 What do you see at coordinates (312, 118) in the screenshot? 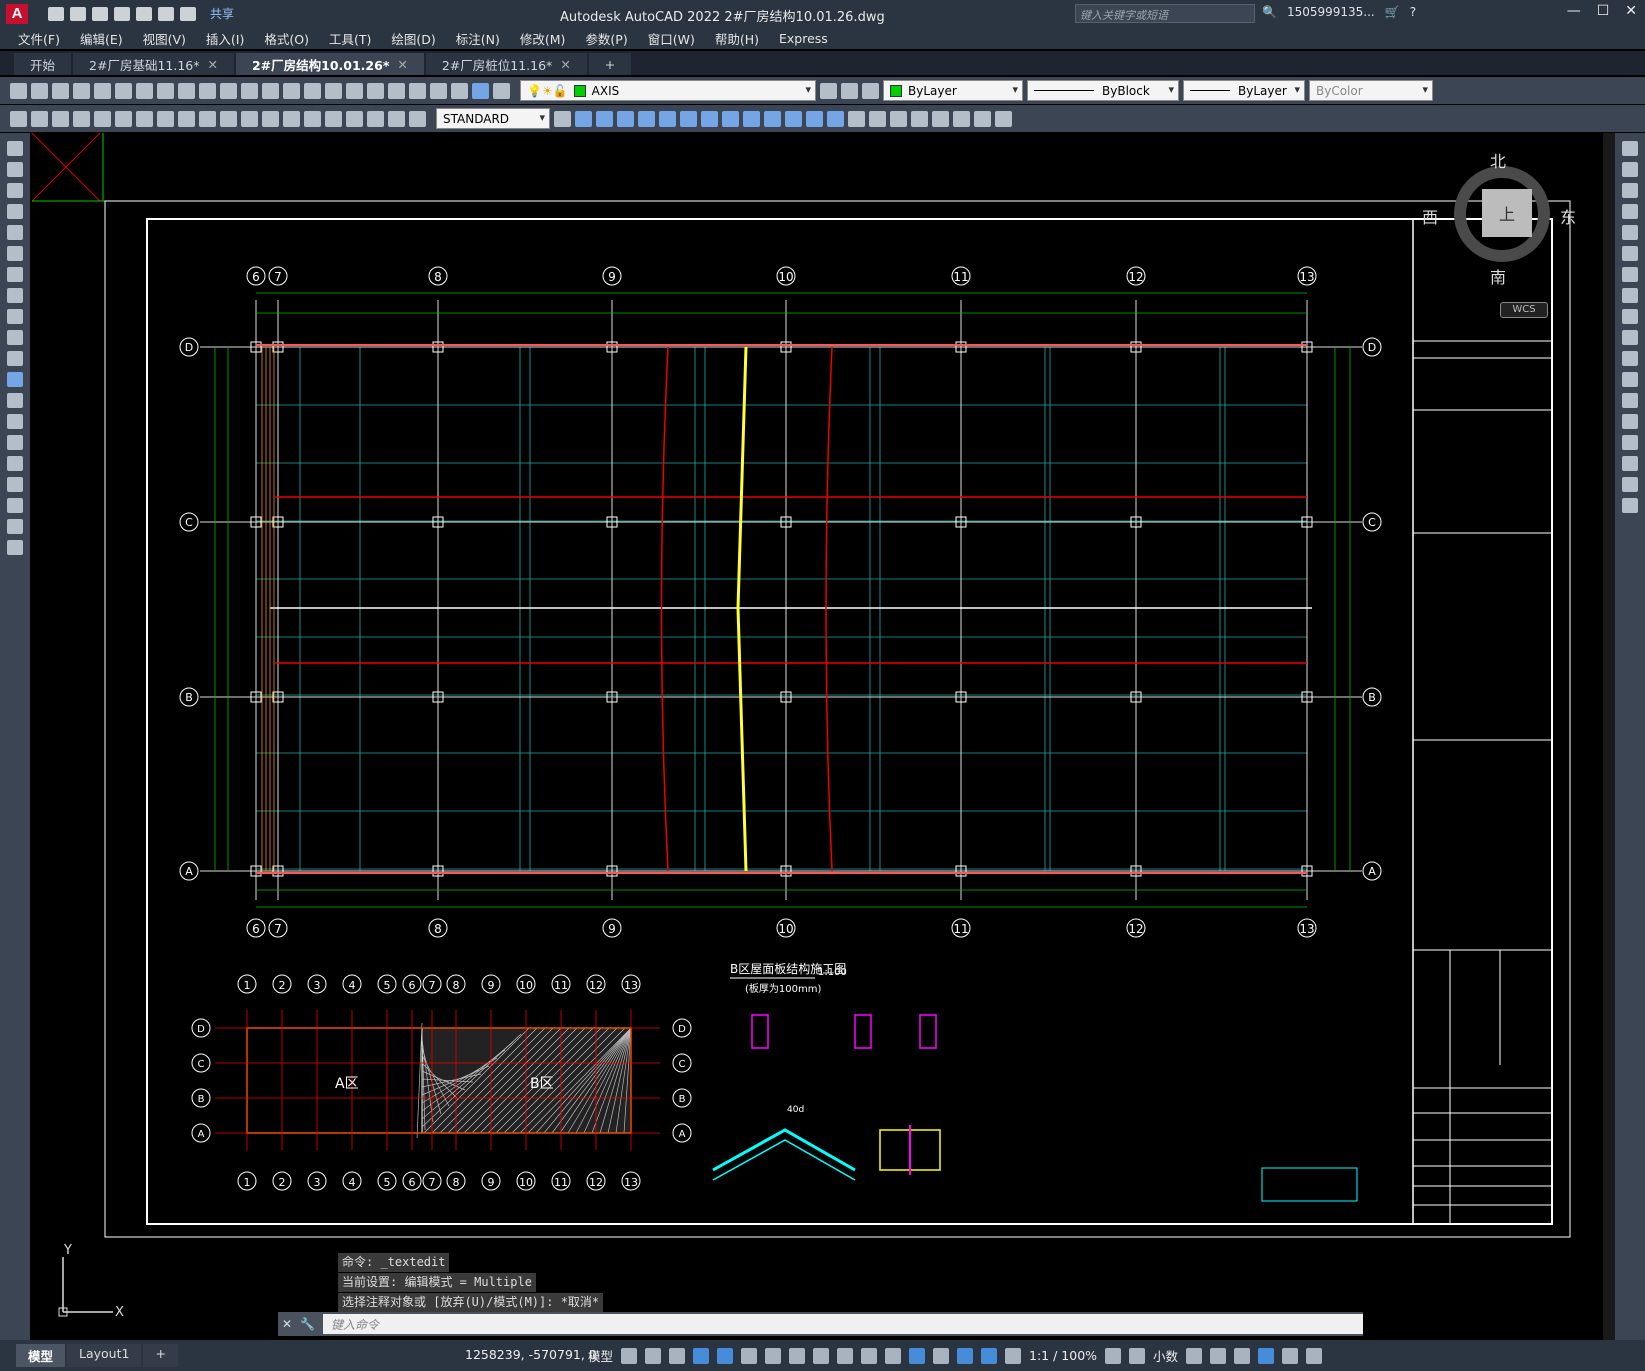
I see `center-mark-icon` at bounding box center [312, 118].